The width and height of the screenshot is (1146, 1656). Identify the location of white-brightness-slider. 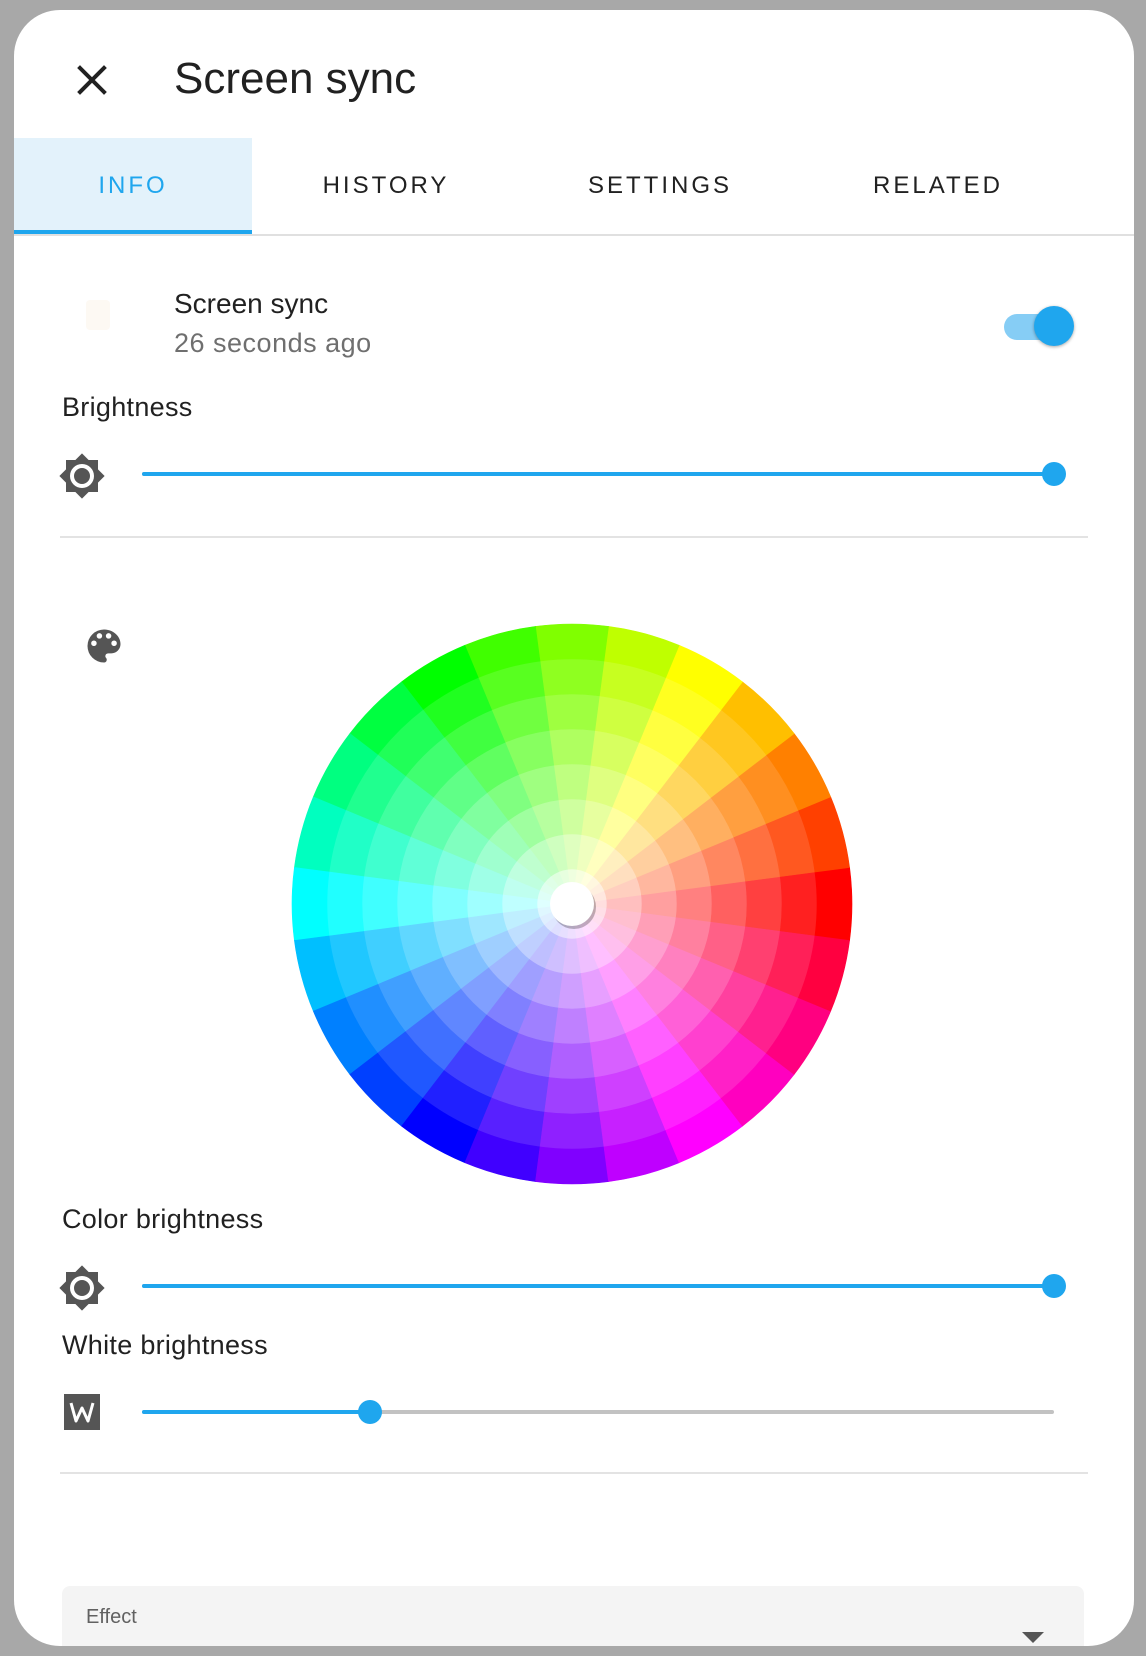
(607, 1412).